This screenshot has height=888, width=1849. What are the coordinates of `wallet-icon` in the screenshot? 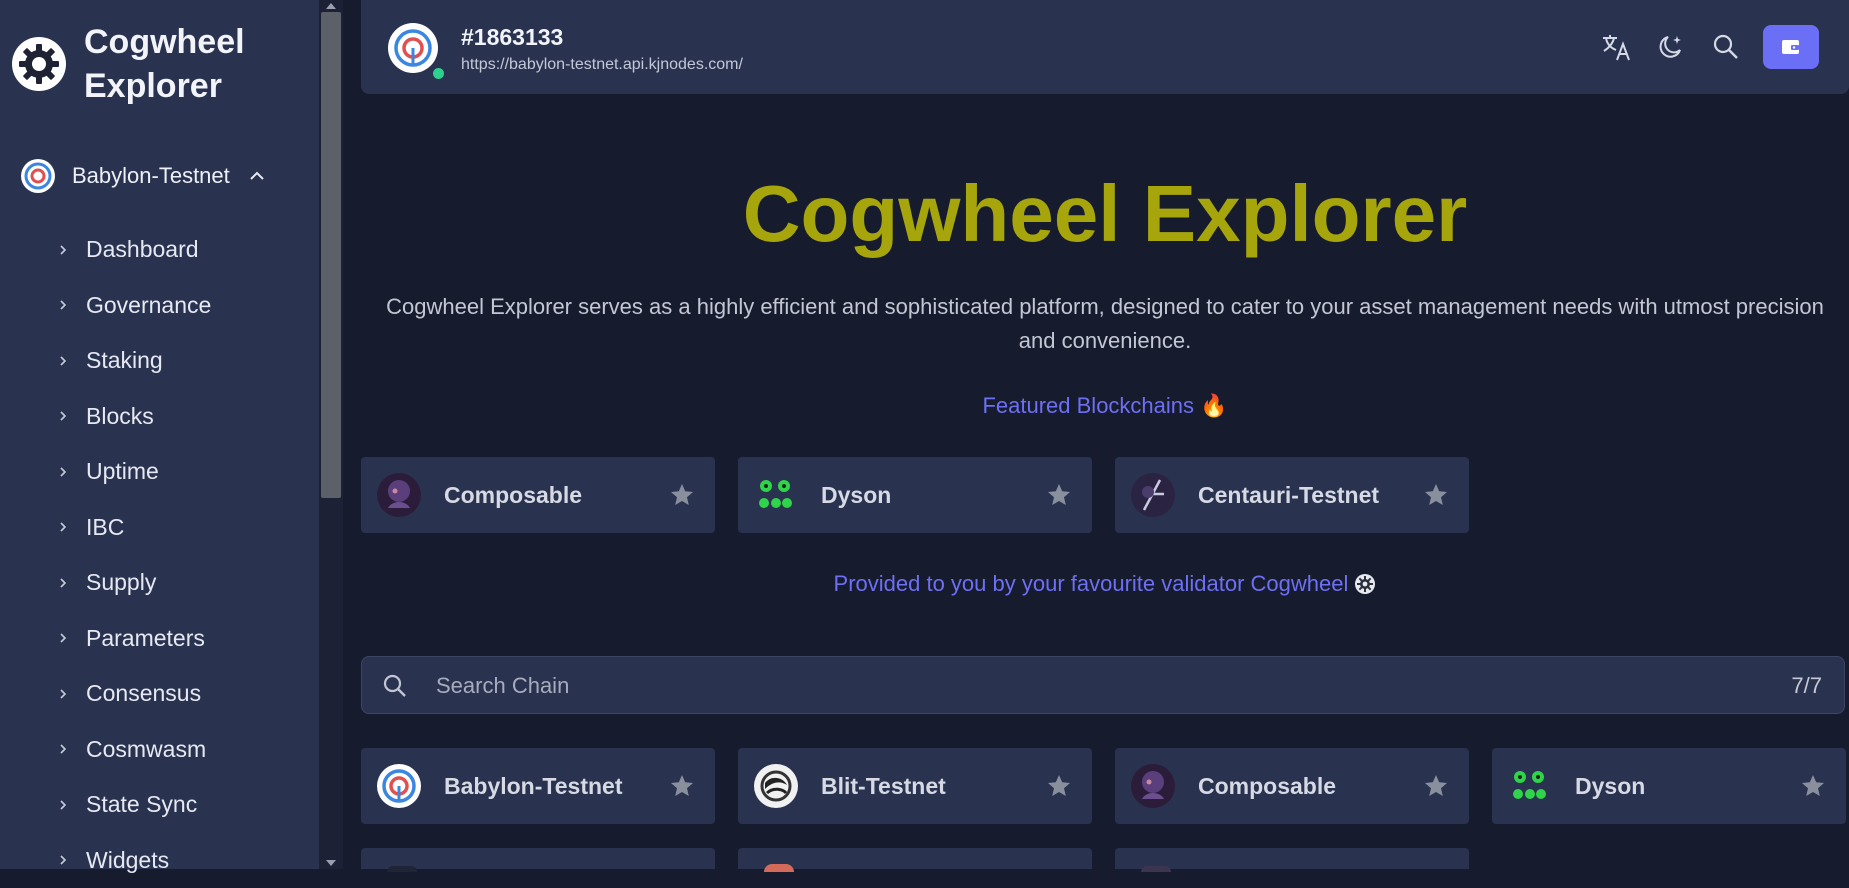 It's located at (1791, 47).